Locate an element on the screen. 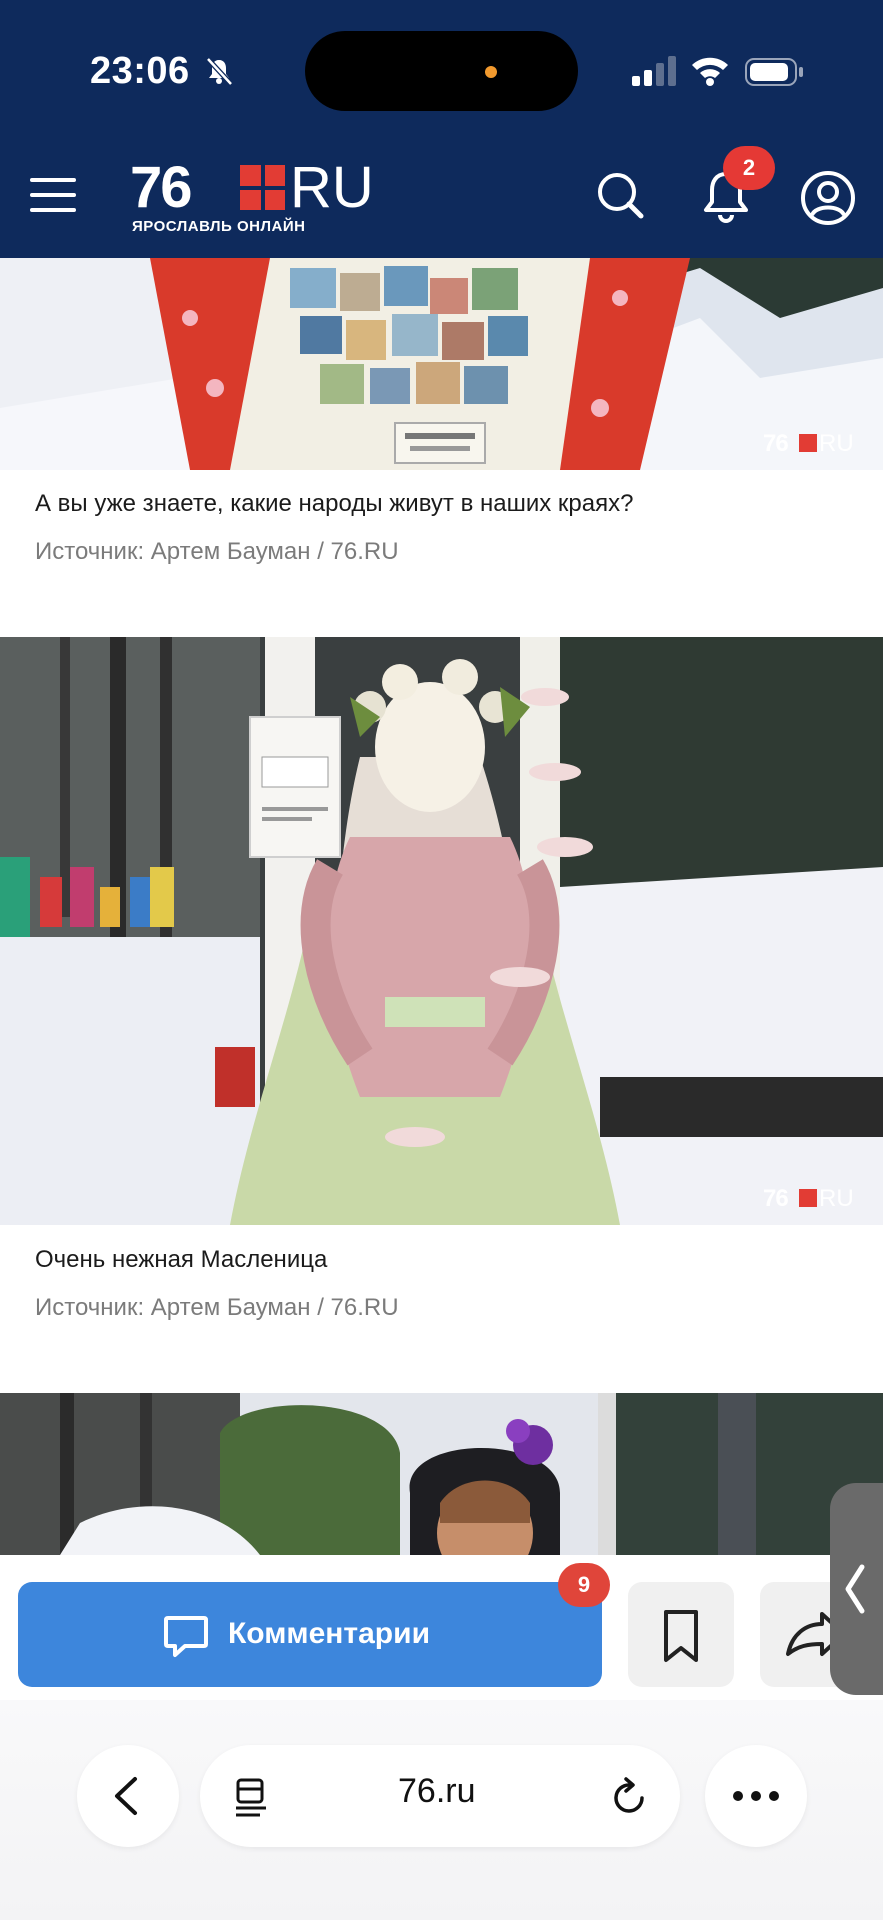 This screenshot has width=883, height=1920. more-options-button is located at coordinates (756, 1796).